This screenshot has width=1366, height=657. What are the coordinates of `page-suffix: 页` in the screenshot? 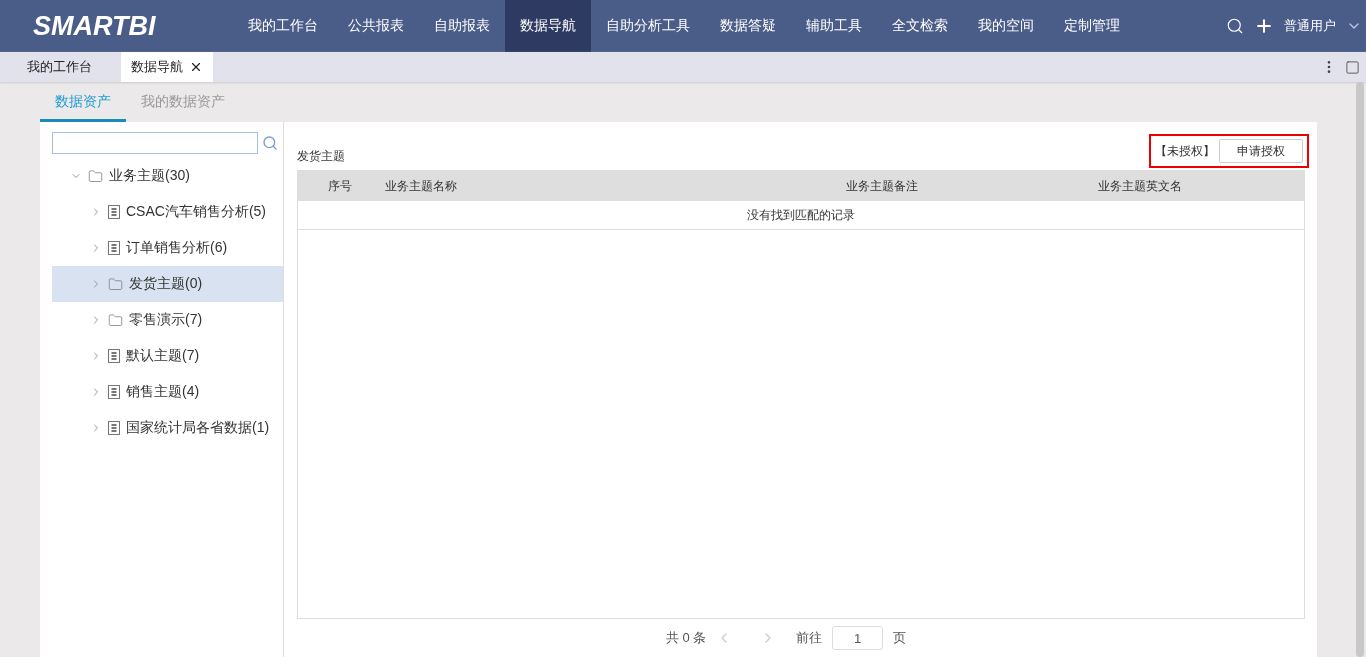 It's located at (900, 638).